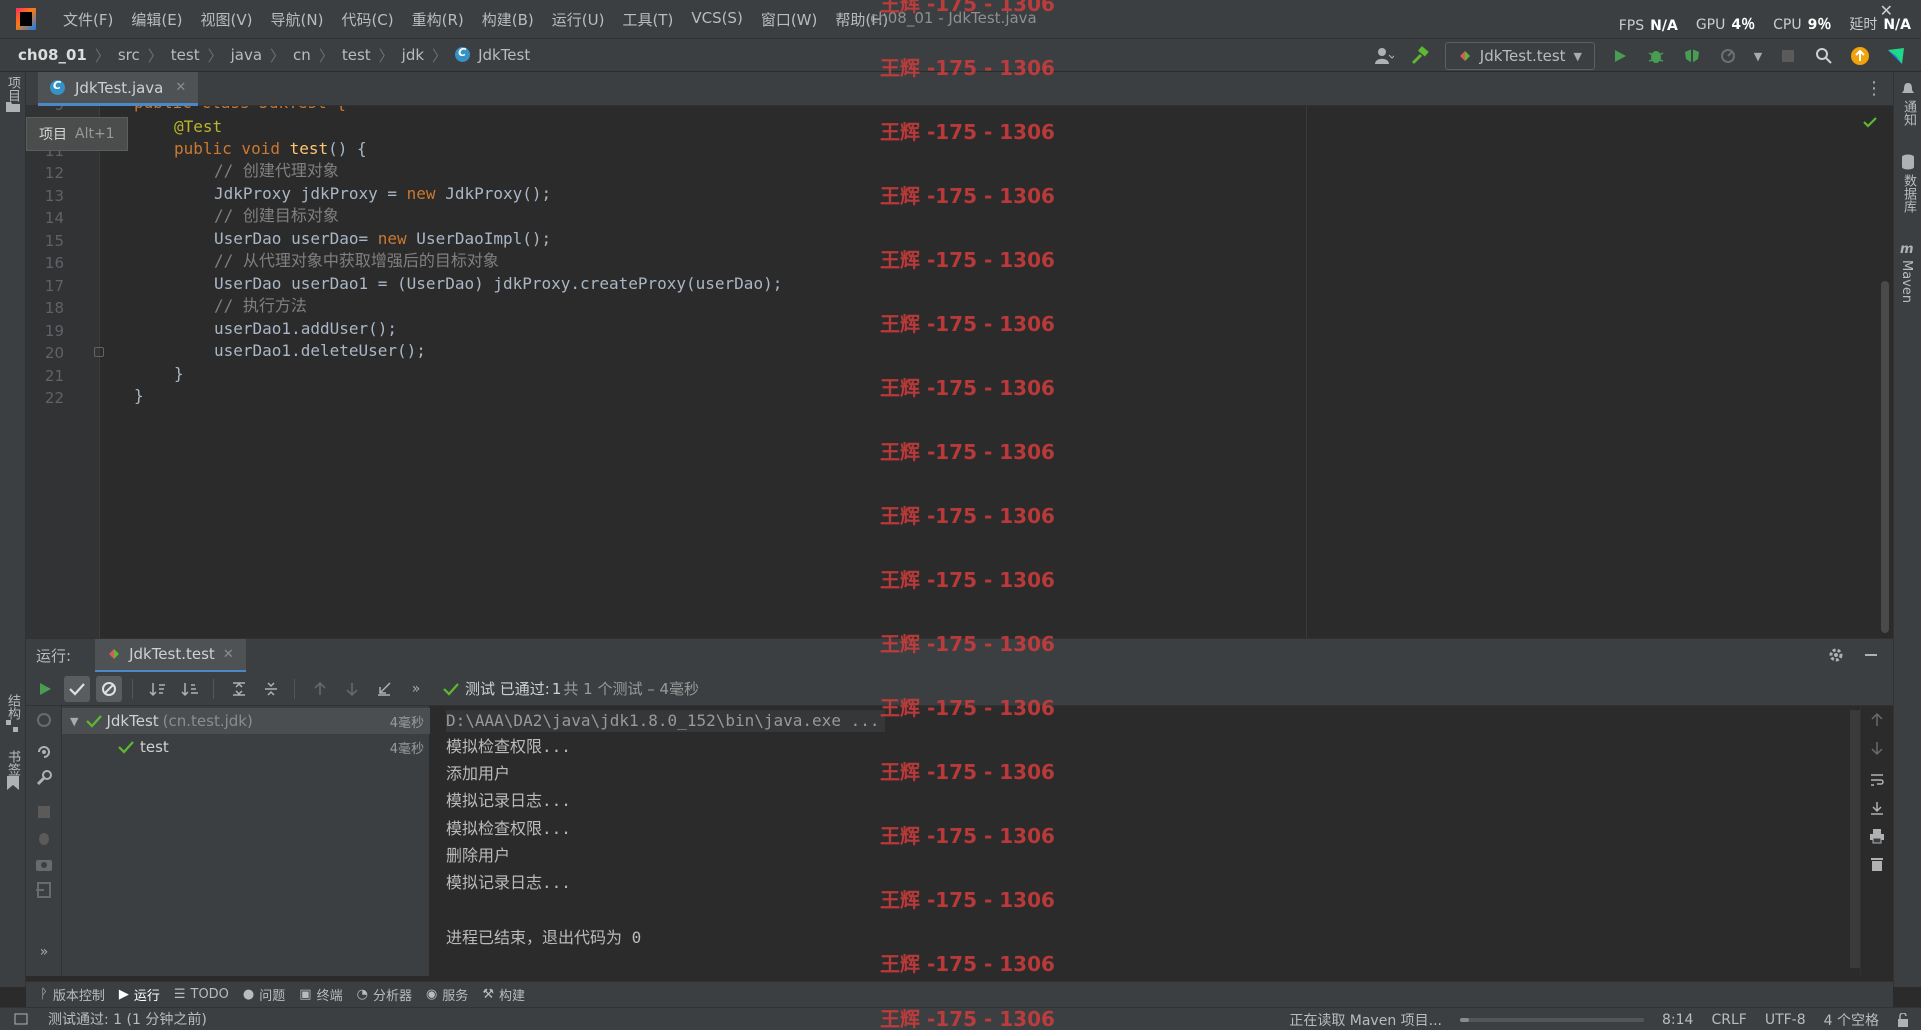  Describe the element at coordinates (447, 994) in the screenshot. I see `toolwin-services: ◉ 服务` at that location.